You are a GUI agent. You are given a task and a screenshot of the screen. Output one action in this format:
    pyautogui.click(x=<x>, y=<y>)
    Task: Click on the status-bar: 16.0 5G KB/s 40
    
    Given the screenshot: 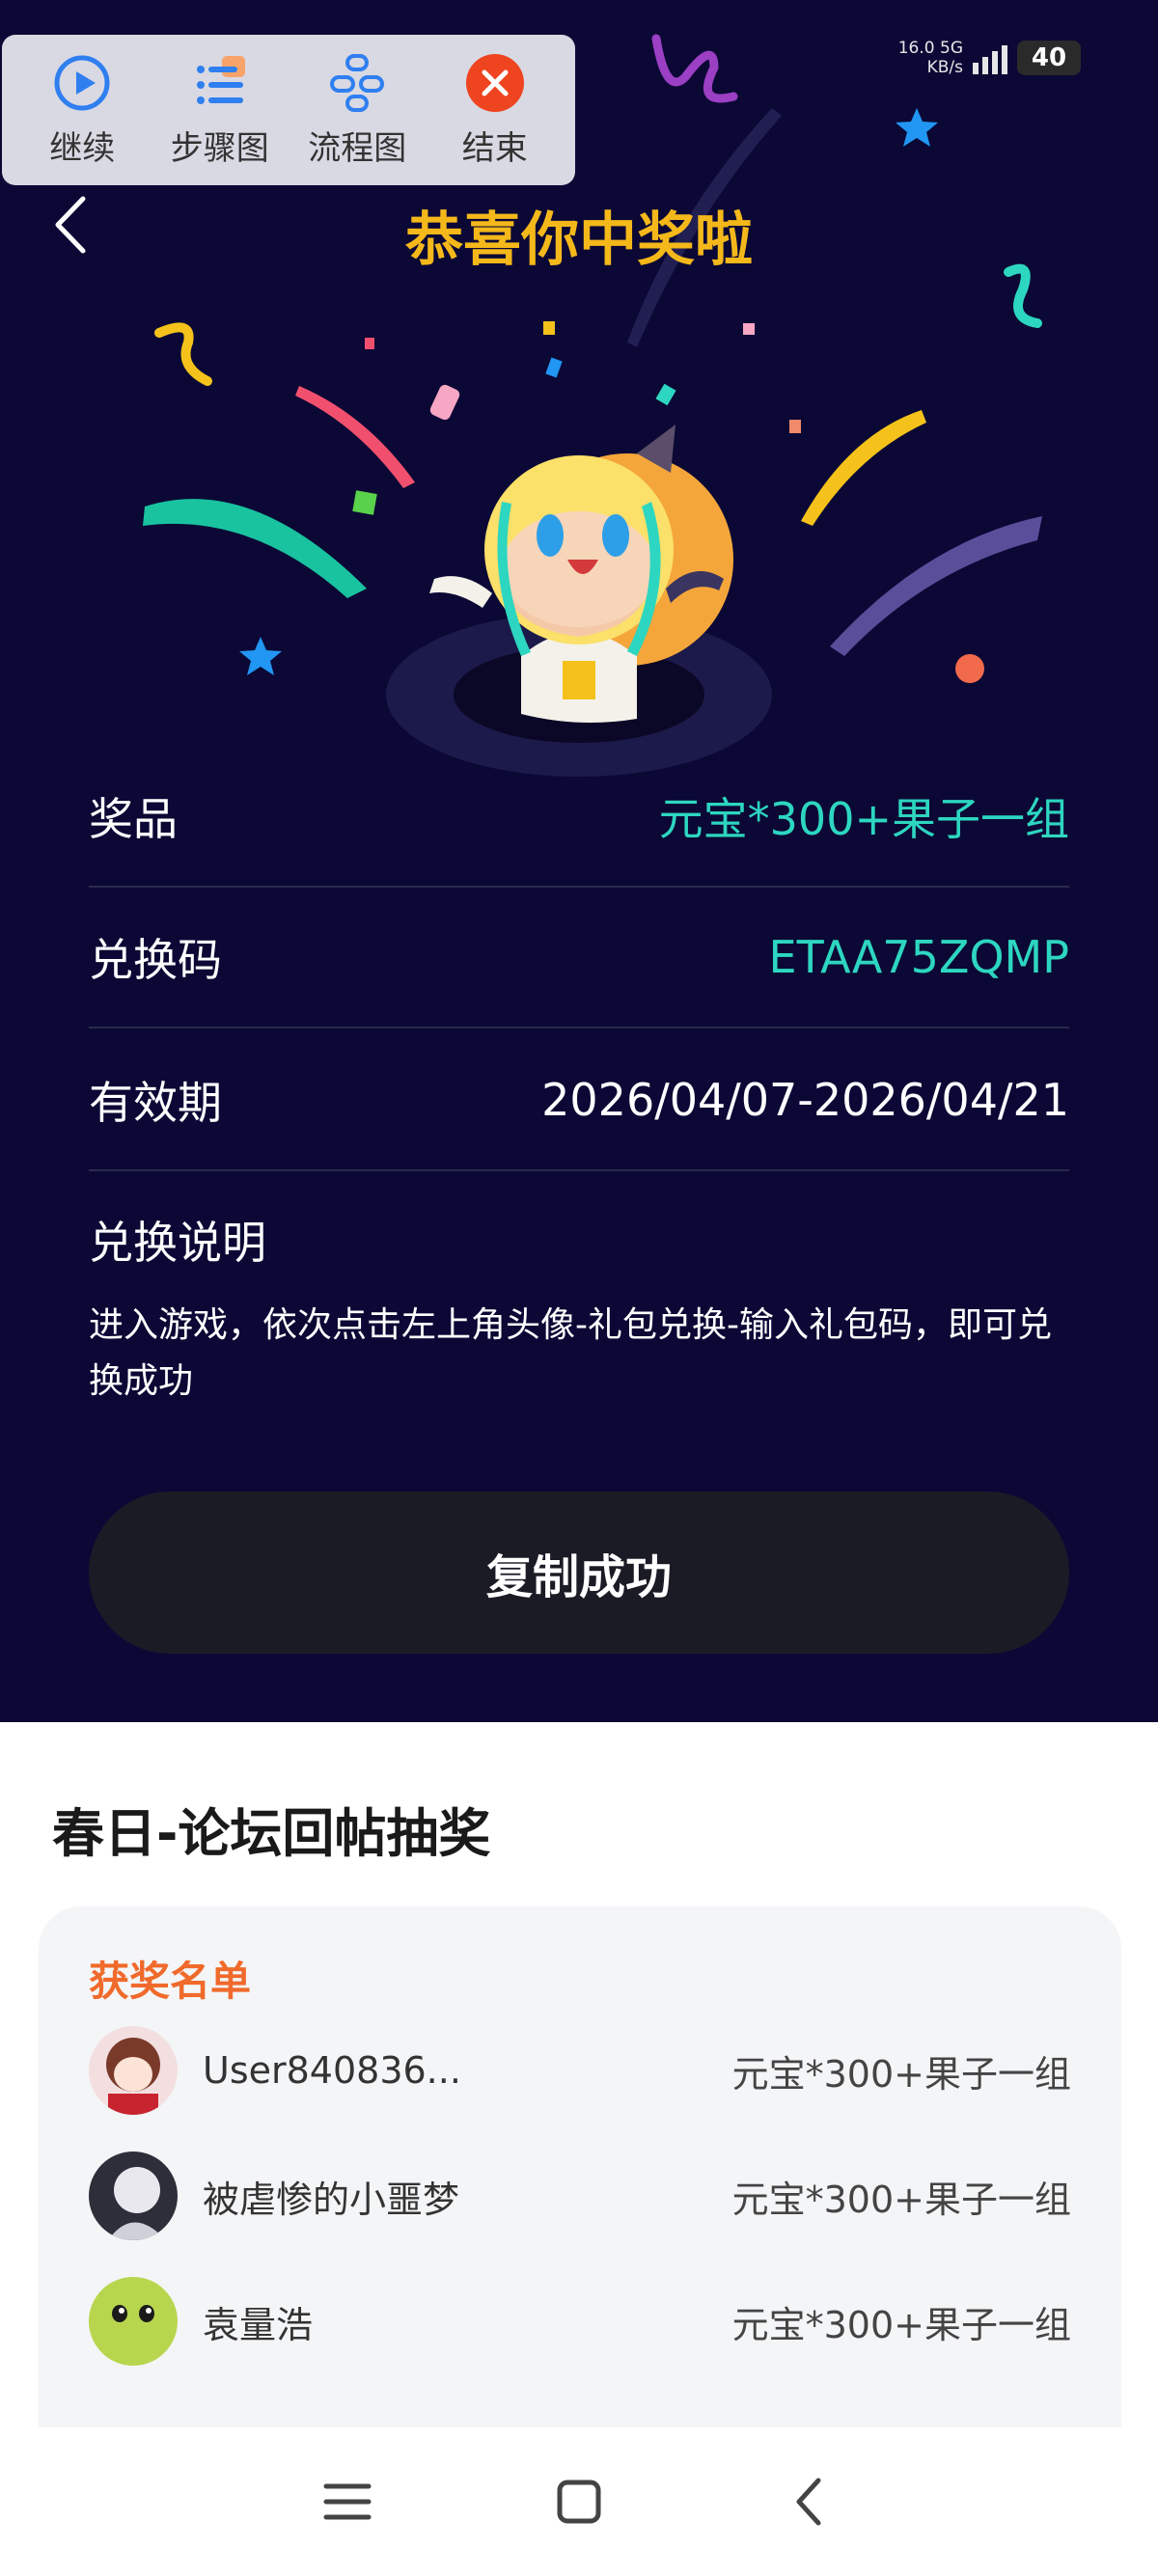 What is the action you would take?
    pyautogui.click(x=989, y=58)
    